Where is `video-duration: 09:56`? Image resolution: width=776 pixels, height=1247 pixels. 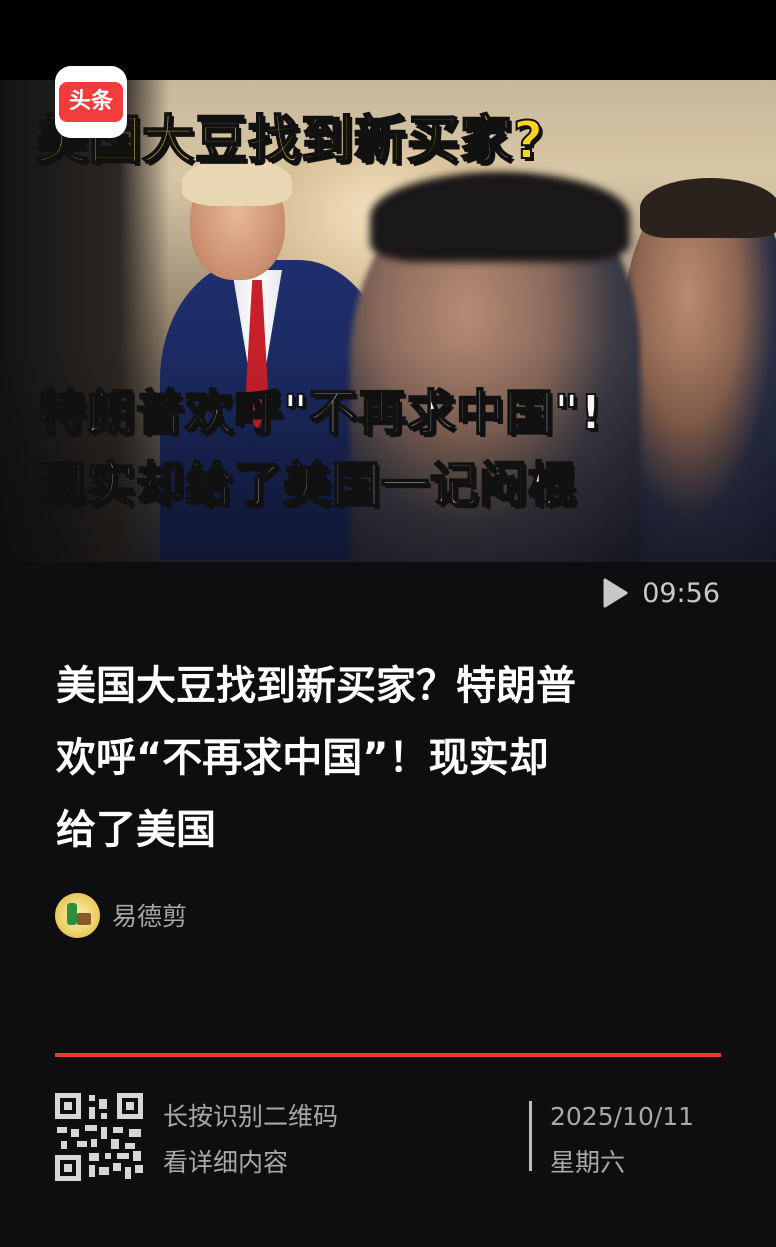 video-duration: 09:56 is located at coordinates (681, 593).